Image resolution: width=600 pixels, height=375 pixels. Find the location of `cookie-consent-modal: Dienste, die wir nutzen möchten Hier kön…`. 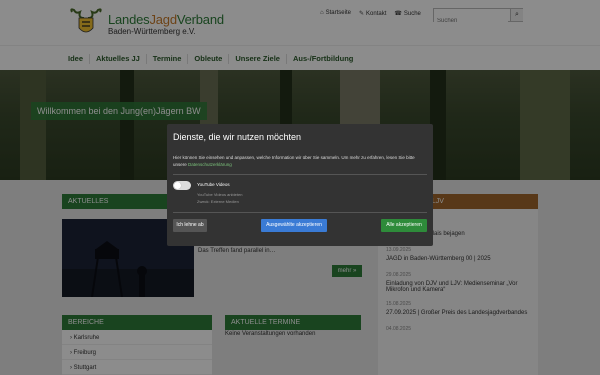

cookie-consent-modal: Dienste, die wir nutzen möchten Hier kön… is located at coordinates (300, 185).